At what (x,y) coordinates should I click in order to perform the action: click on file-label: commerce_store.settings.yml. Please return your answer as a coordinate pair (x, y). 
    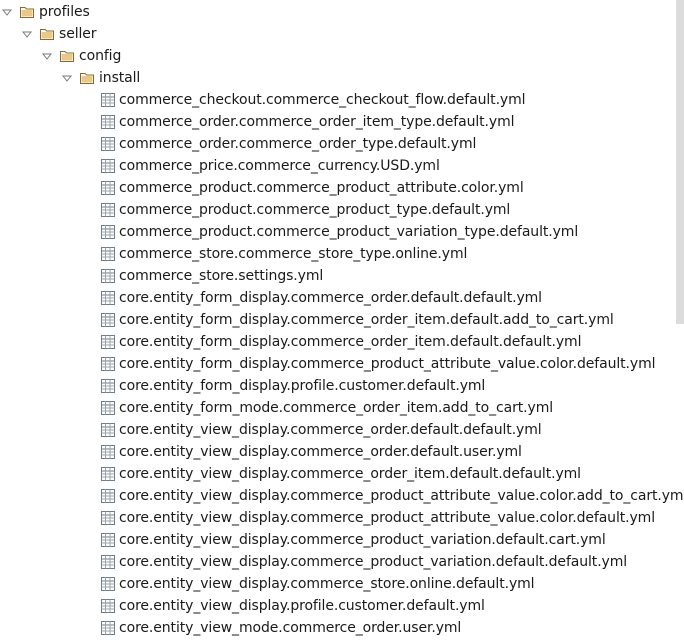
    Looking at the image, I should click on (221, 276).